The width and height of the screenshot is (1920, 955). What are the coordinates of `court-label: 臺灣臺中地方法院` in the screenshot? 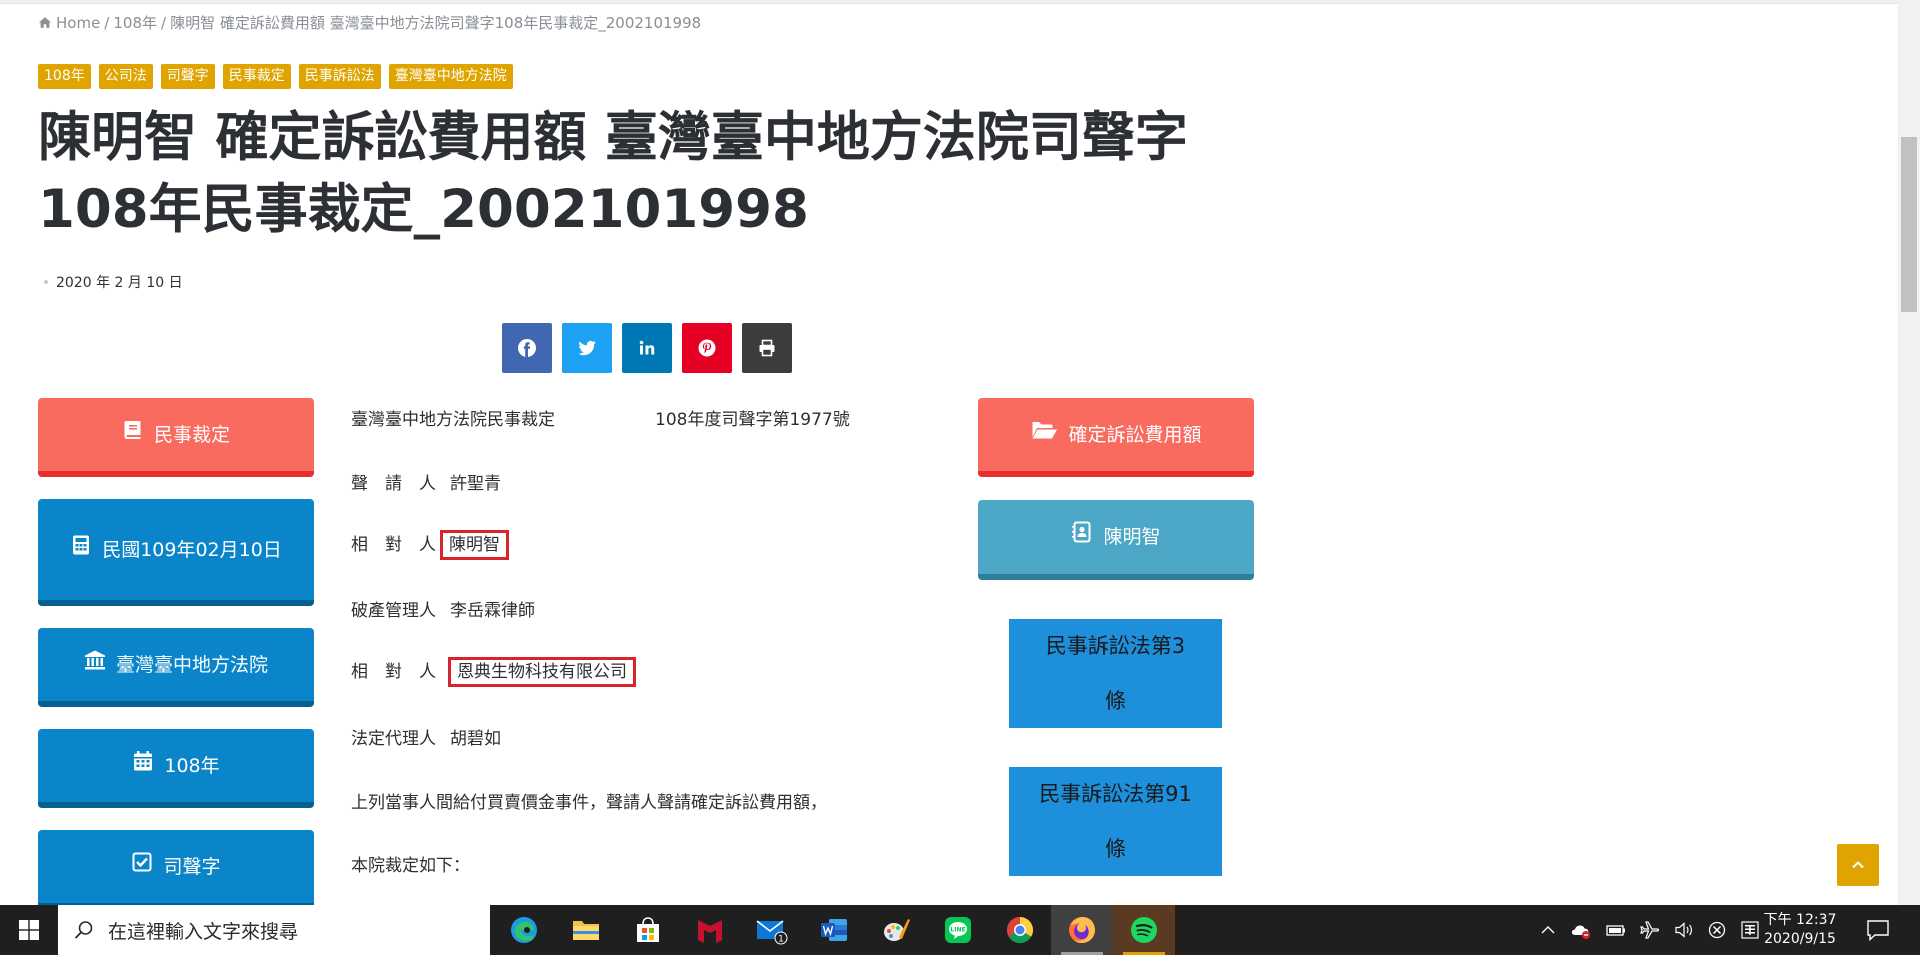 It's located at (191, 664).